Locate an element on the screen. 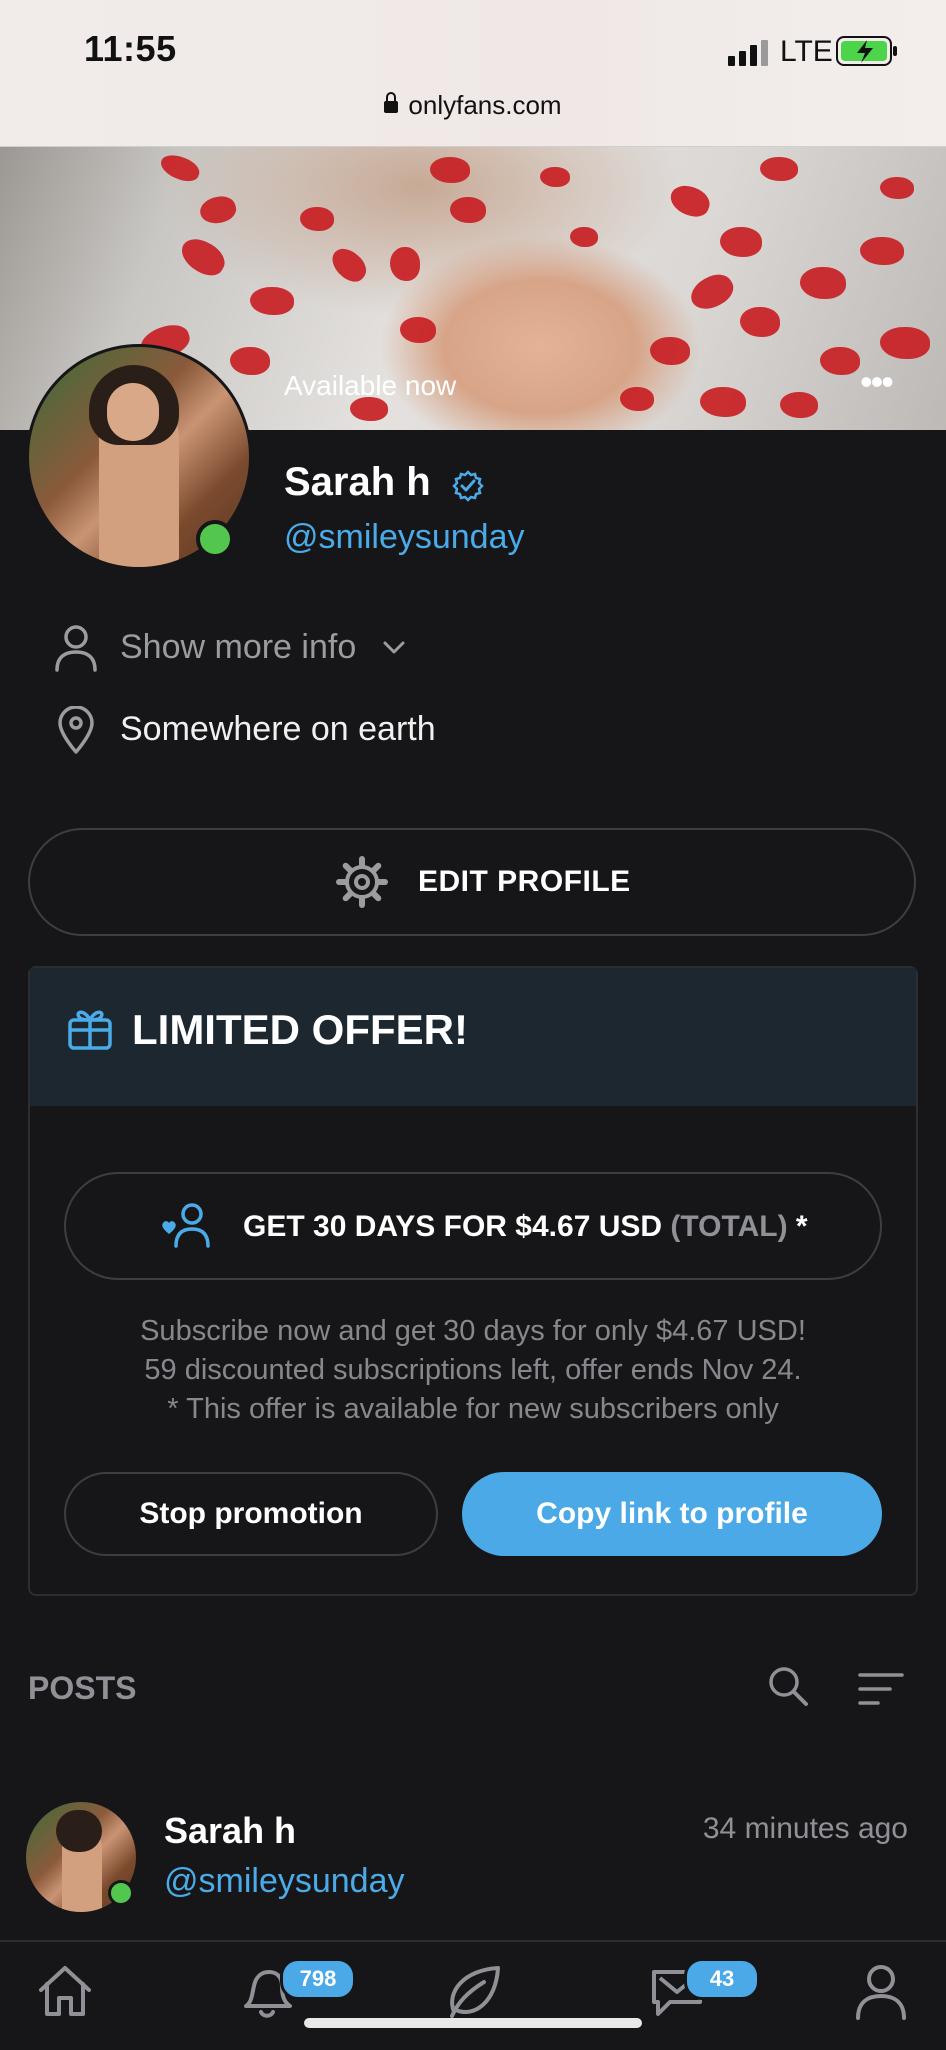  lock-icon is located at coordinates (391, 102).